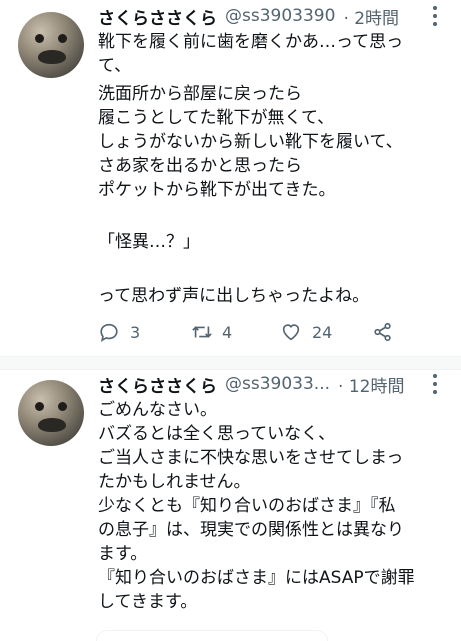 This screenshot has height=641, width=461. Describe the element at coordinates (217, 434) in the screenshot. I see `tweet-line: バズるとは全く思っていなく、` at that location.